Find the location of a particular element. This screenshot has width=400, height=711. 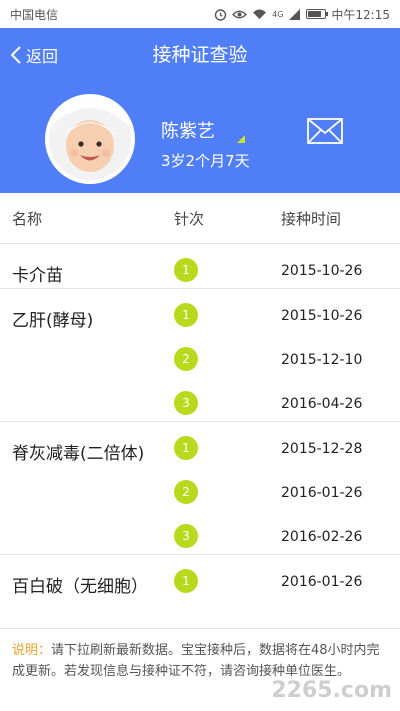

wifi-icon is located at coordinates (260, 14).